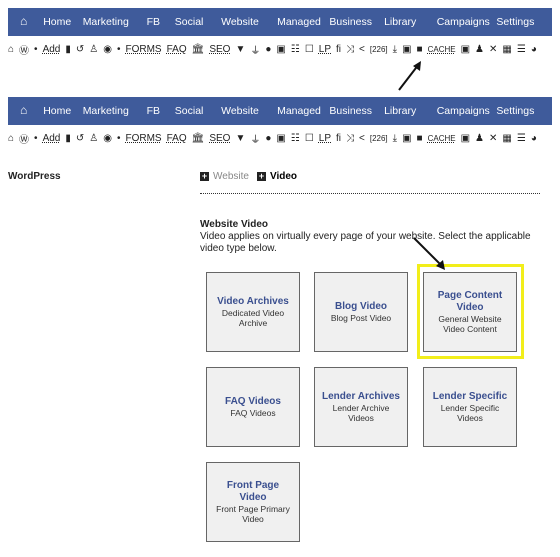 Image resolution: width=560 pixels, height=557 pixels. Describe the element at coordinates (253, 407) in the screenshot. I see `video-type-card: FAQ Videos FAQ Videos` at that location.